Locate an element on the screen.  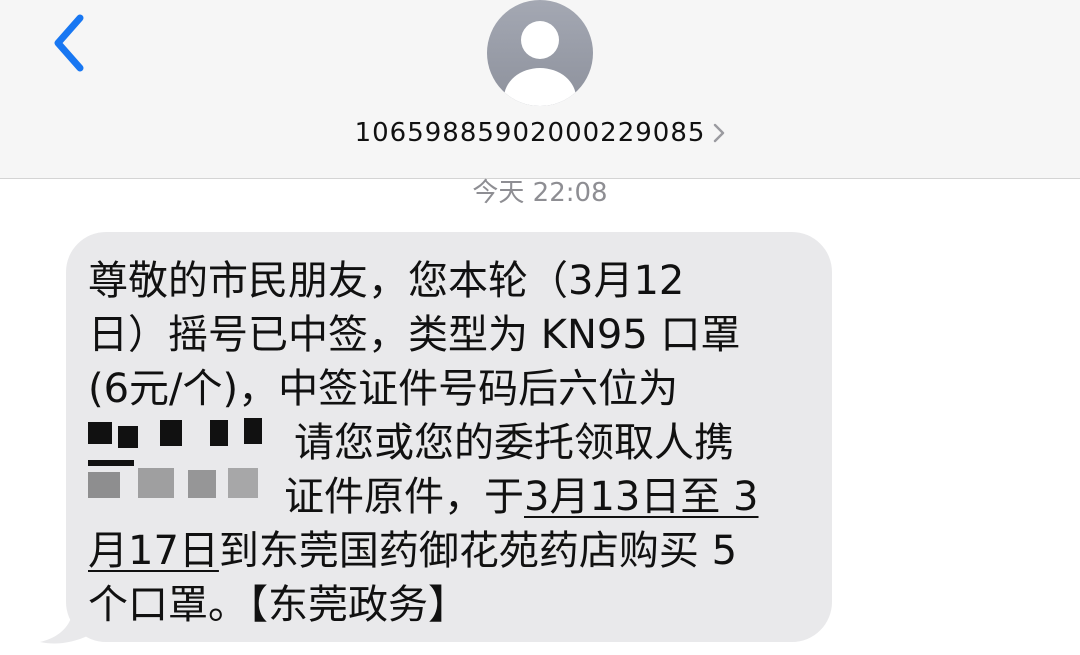
chevron-left-icon is located at coordinates (69, 43).